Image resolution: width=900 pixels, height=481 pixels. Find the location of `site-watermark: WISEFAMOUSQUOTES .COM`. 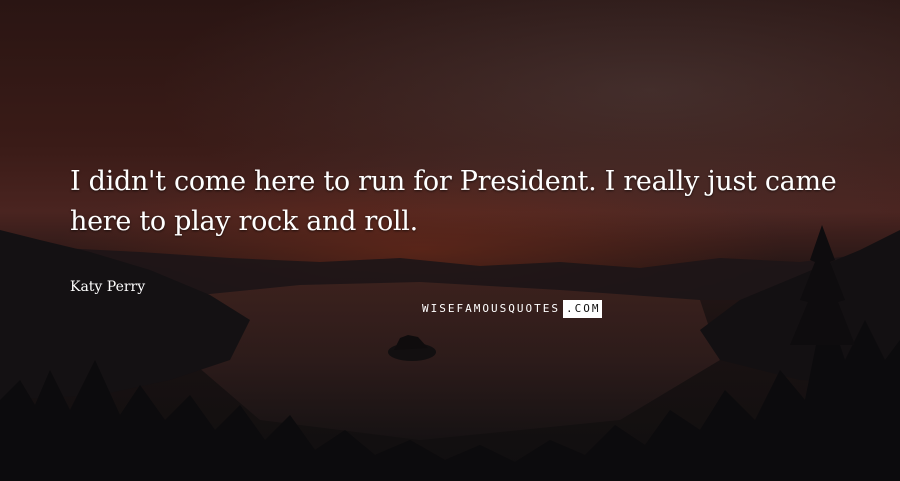

site-watermark: WISEFAMOUSQUOTES .COM is located at coordinates (511, 309).